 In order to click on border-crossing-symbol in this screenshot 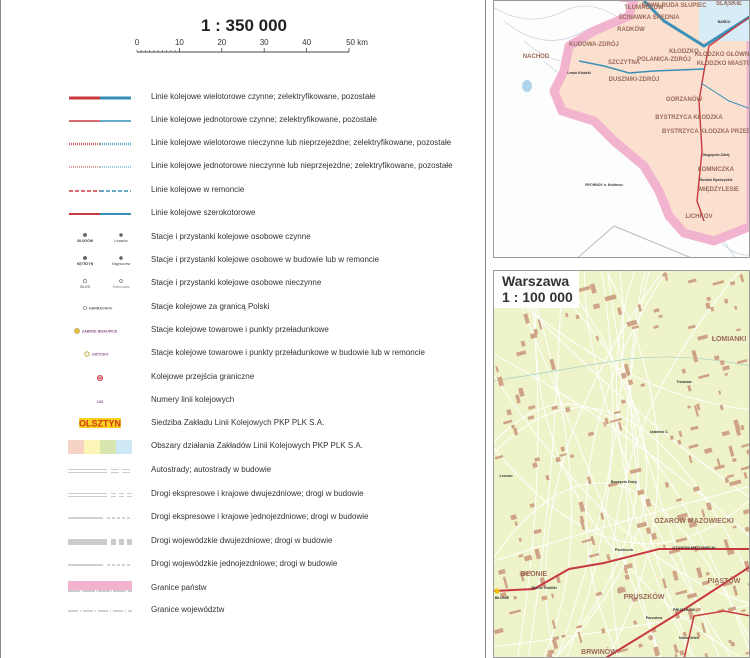, I will do `click(100, 378)`.